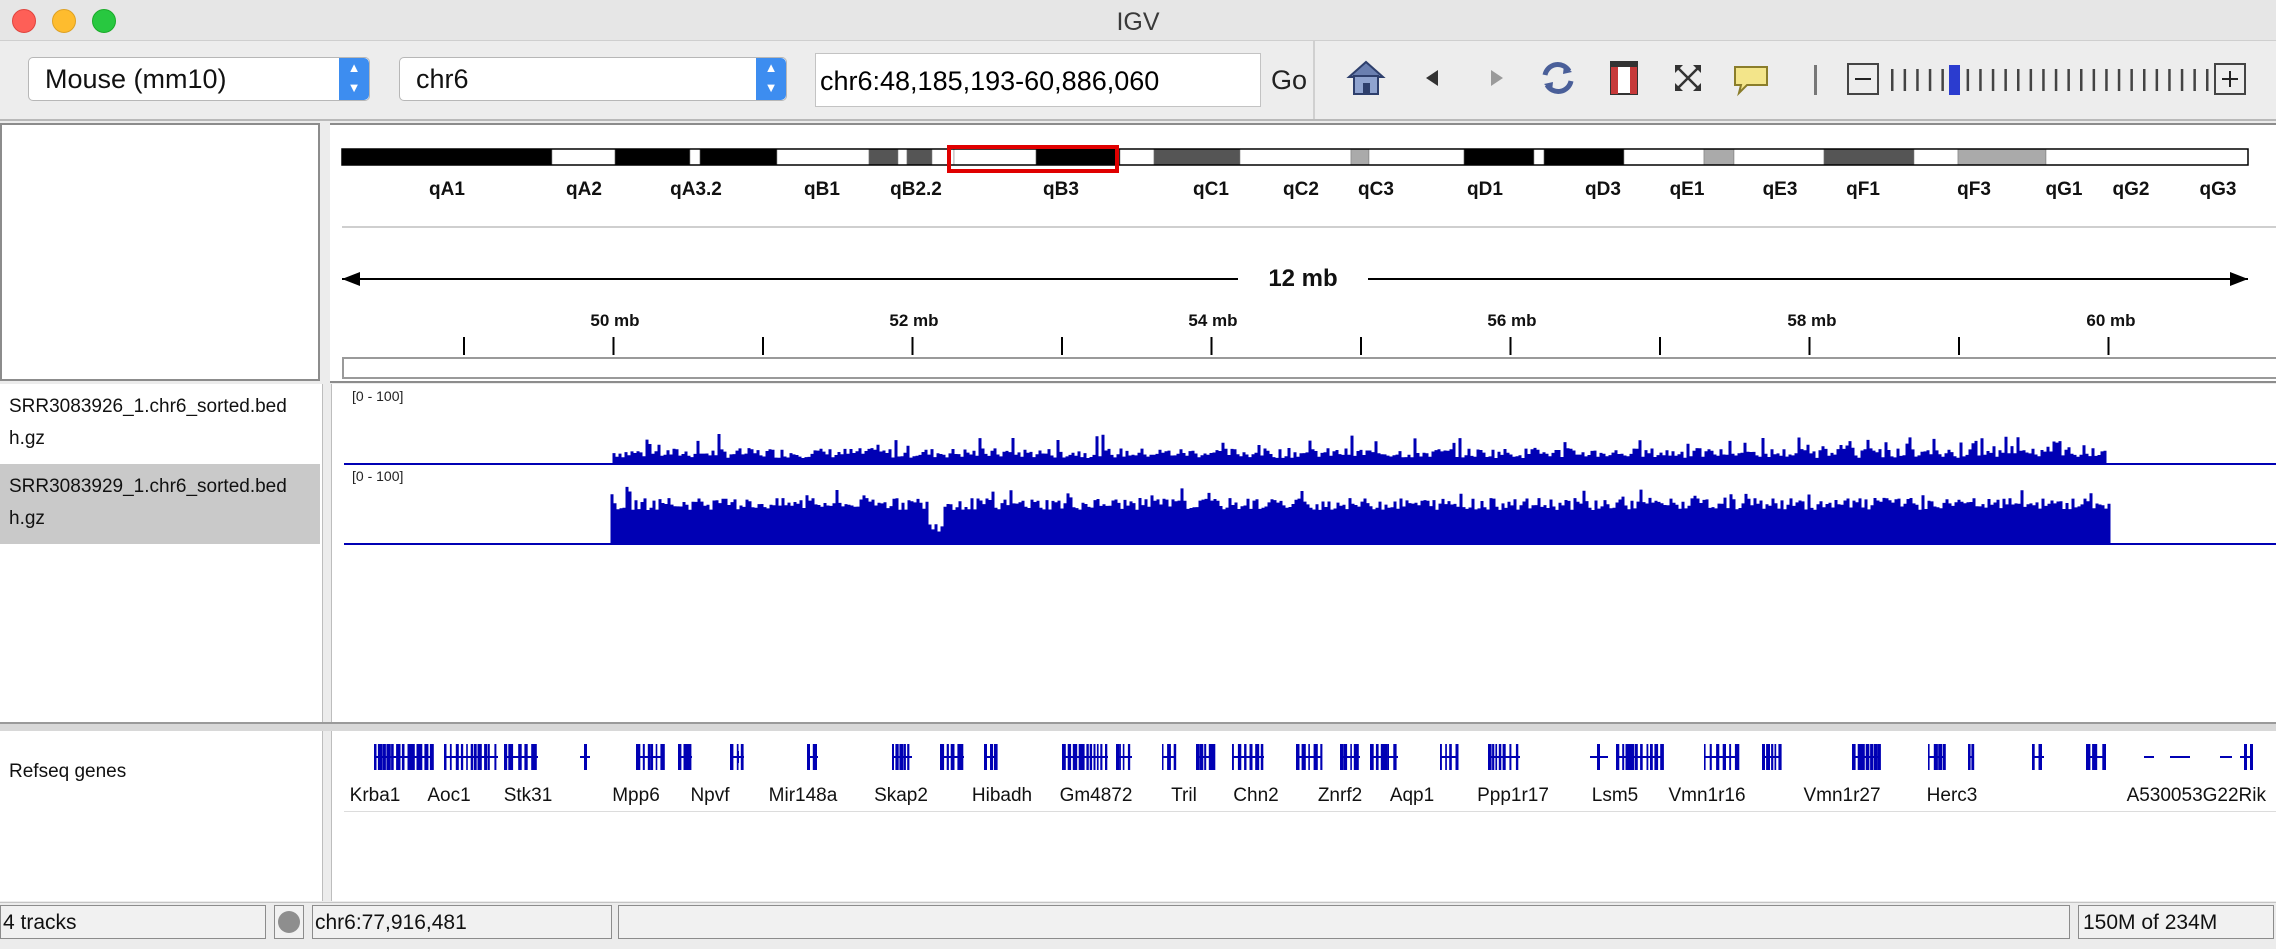  What do you see at coordinates (1376, 189) in the screenshot?
I see `band-label: qC3` at bounding box center [1376, 189].